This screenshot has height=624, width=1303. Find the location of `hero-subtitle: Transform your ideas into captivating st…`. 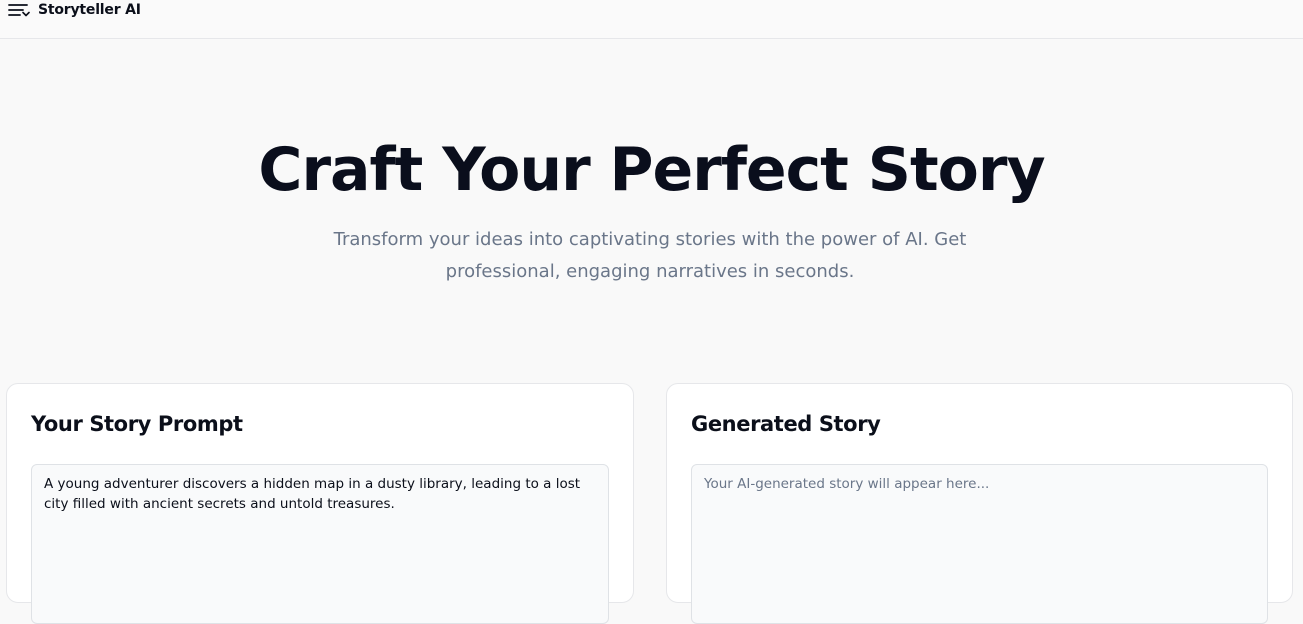

hero-subtitle: Transform your ideas into captivating st… is located at coordinates (650, 255).